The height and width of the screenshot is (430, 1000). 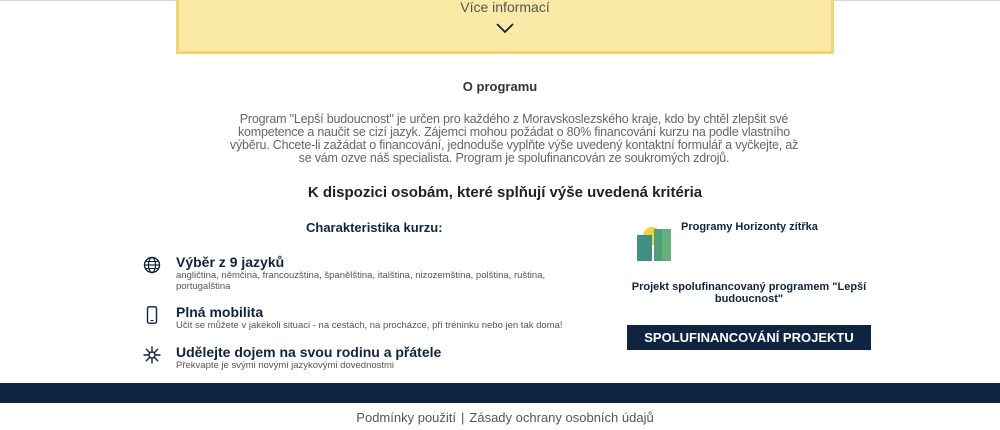 What do you see at coordinates (406, 417) in the screenshot?
I see `terms-link: Podmínky použití` at bounding box center [406, 417].